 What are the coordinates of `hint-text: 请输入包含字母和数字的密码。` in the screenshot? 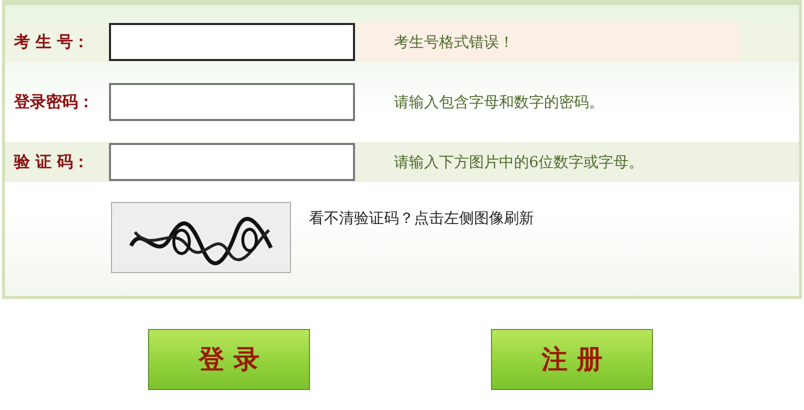 It's located at (499, 102).